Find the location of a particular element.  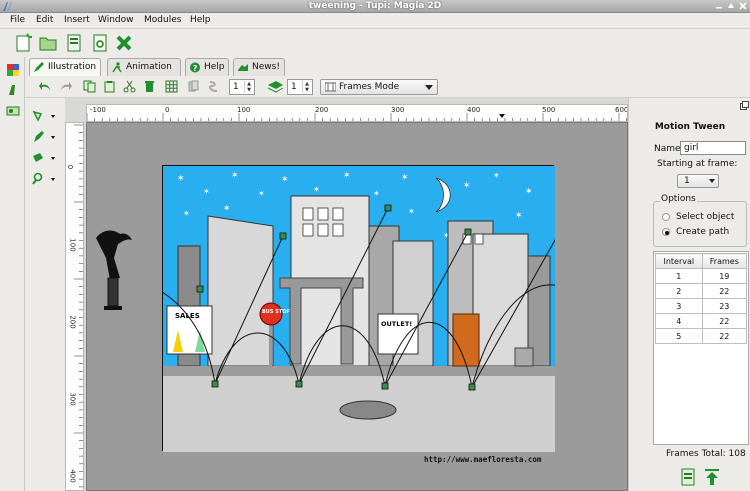

ruler-position-marker is located at coordinates (502, 116).